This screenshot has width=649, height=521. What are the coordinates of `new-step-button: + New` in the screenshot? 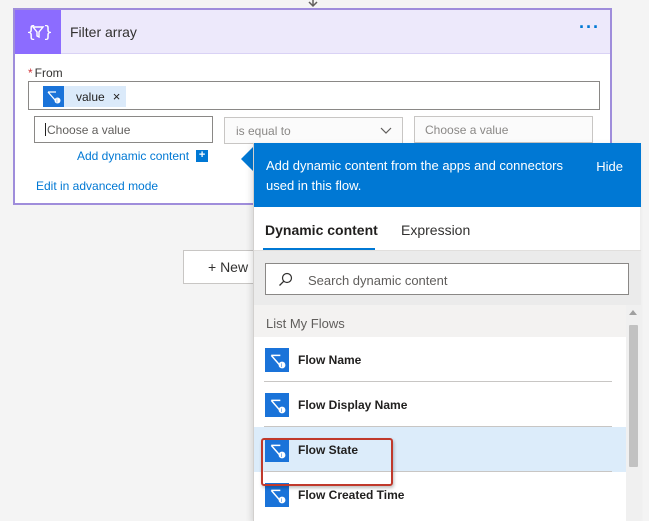 It's located at (223, 267).